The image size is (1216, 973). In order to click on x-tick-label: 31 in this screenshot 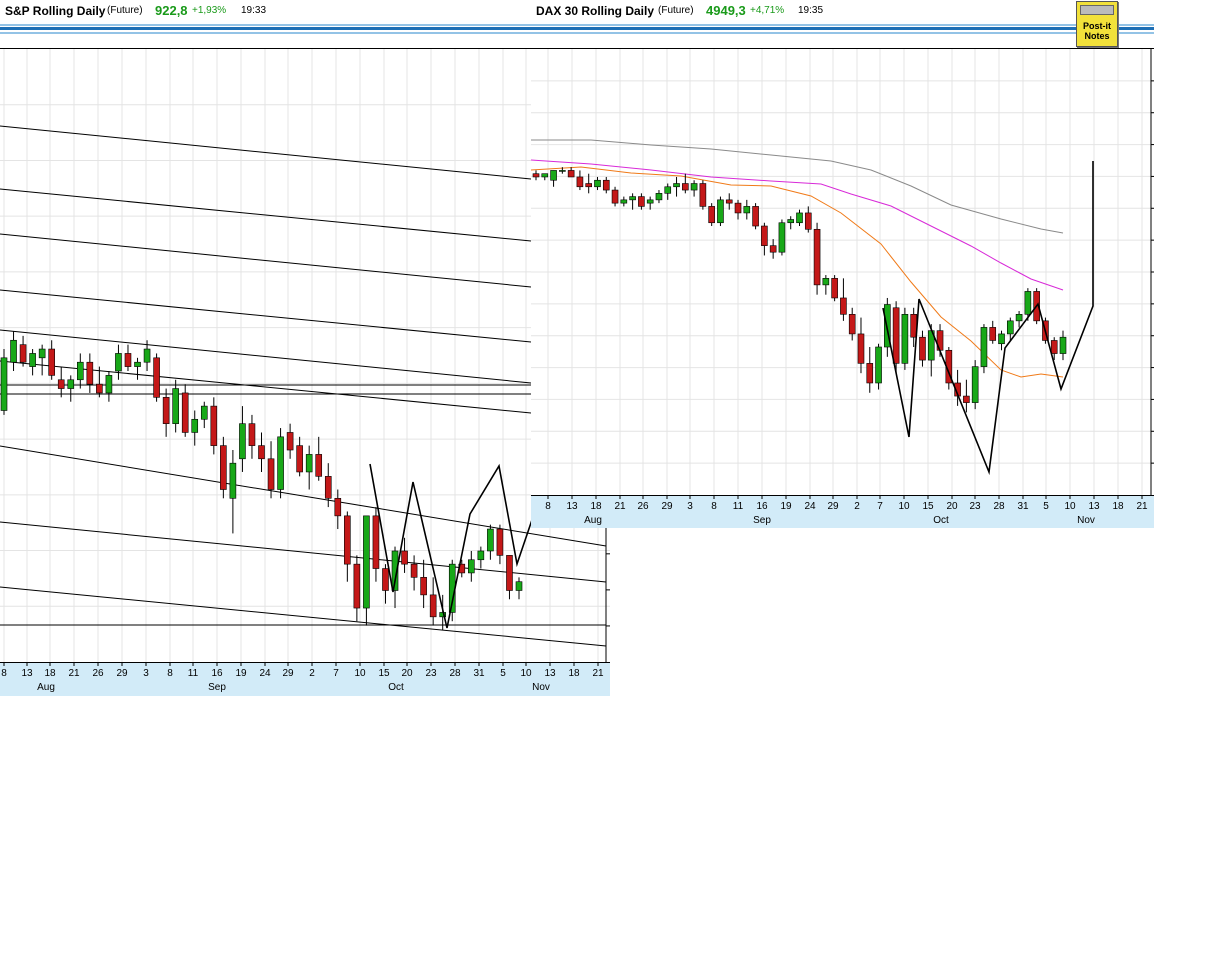, I will do `click(479, 673)`.